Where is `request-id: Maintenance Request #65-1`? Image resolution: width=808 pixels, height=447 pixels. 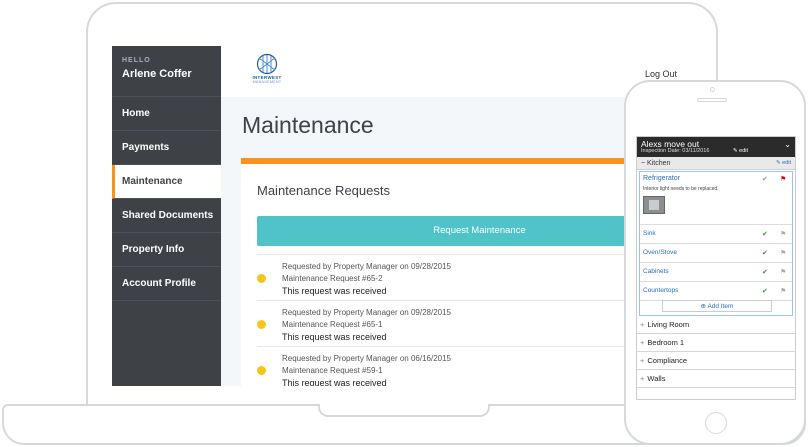 request-id: Maintenance Request #65-1 is located at coordinates (332, 324).